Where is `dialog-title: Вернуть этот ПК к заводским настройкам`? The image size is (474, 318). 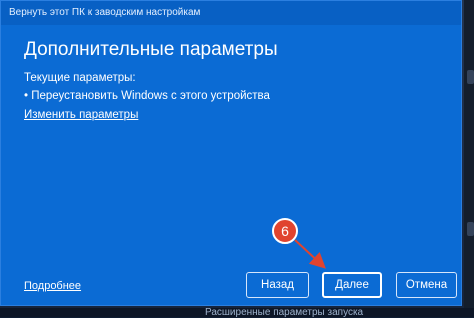
dialog-title: Вернуть этот ПК к заводским настройкам is located at coordinates (105, 12).